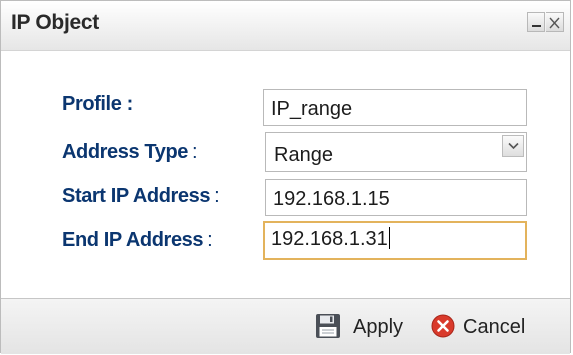 This screenshot has height=355, width=573. I want to click on address-type-colon: :, so click(194, 152).